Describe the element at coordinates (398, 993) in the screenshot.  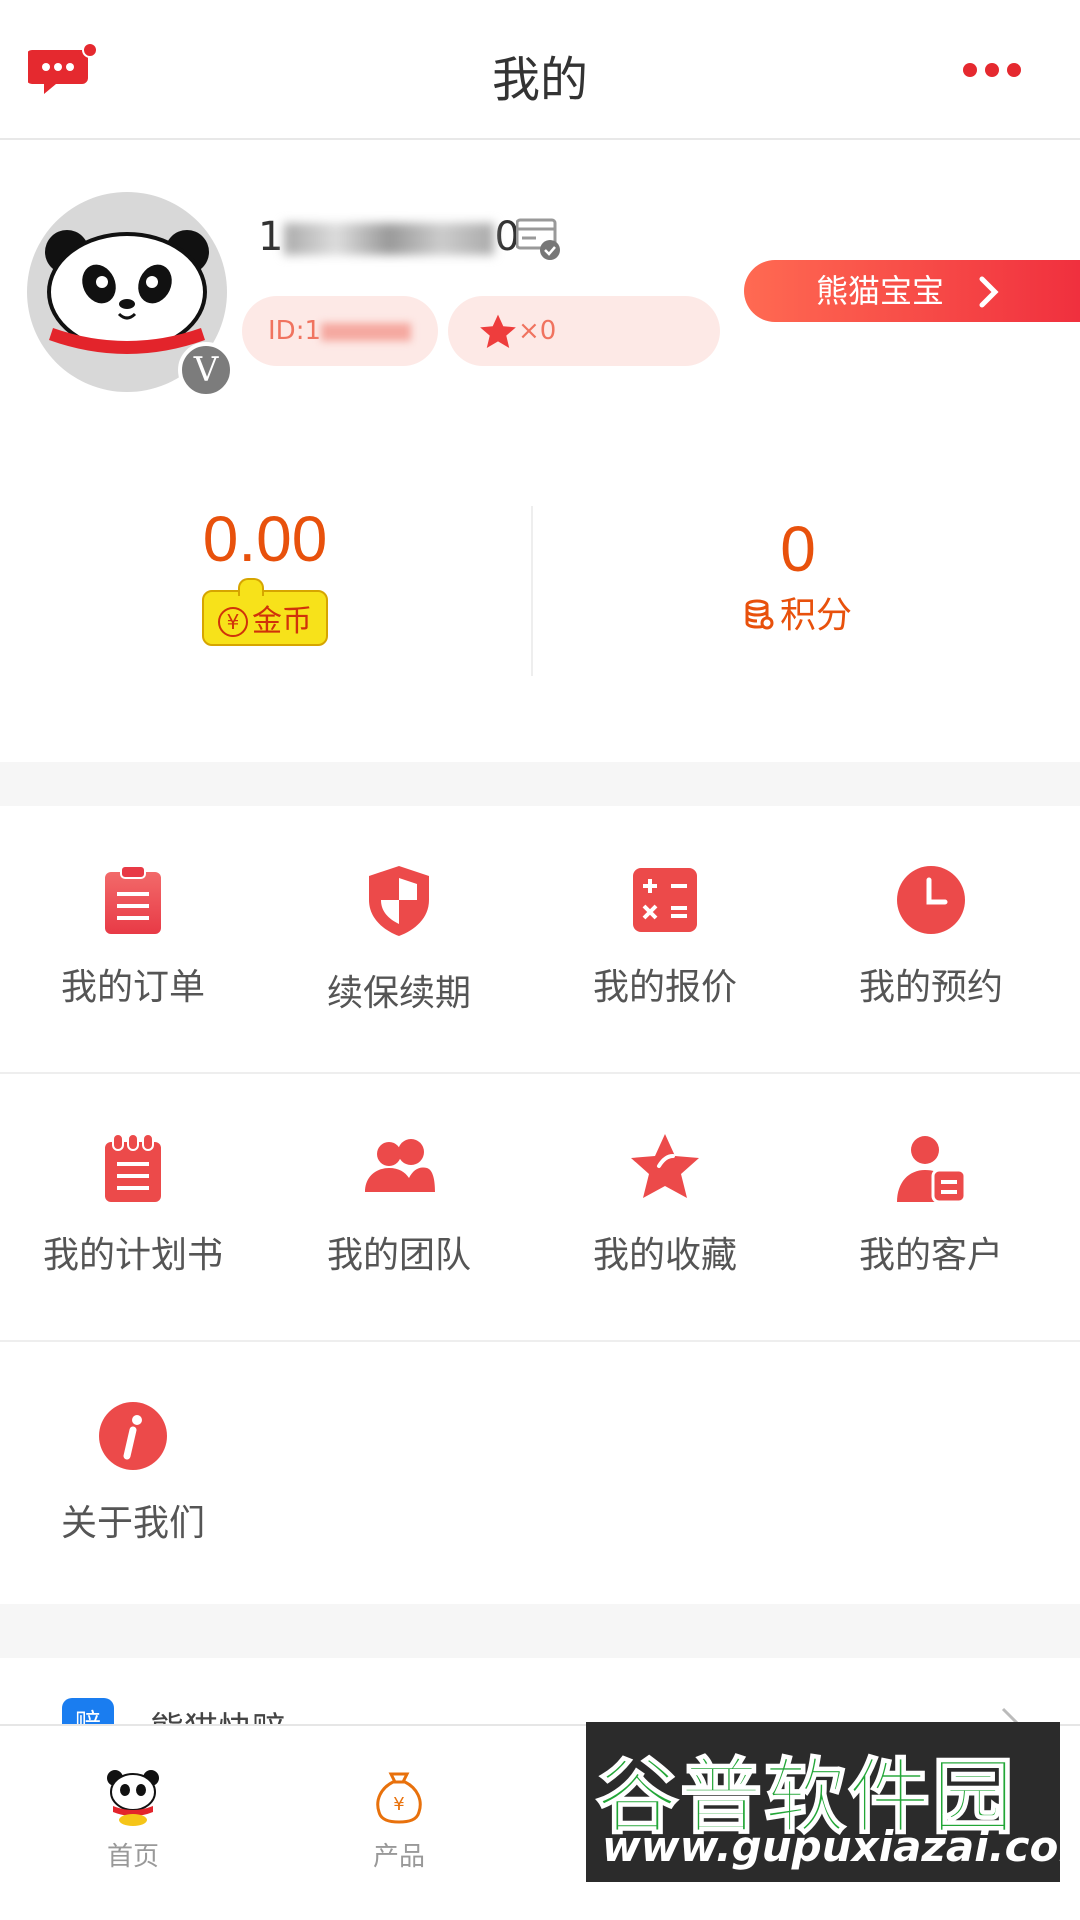
I see `menu-item-label: 续保续期` at that location.